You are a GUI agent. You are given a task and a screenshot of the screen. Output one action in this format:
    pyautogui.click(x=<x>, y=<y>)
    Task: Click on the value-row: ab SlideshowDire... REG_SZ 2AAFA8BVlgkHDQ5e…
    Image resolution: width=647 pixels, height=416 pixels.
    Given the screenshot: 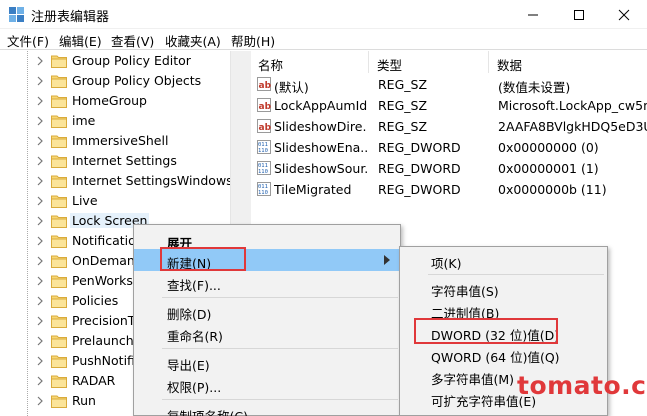 What is the action you would take?
    pyautogui.click(x=449, y=126)
    